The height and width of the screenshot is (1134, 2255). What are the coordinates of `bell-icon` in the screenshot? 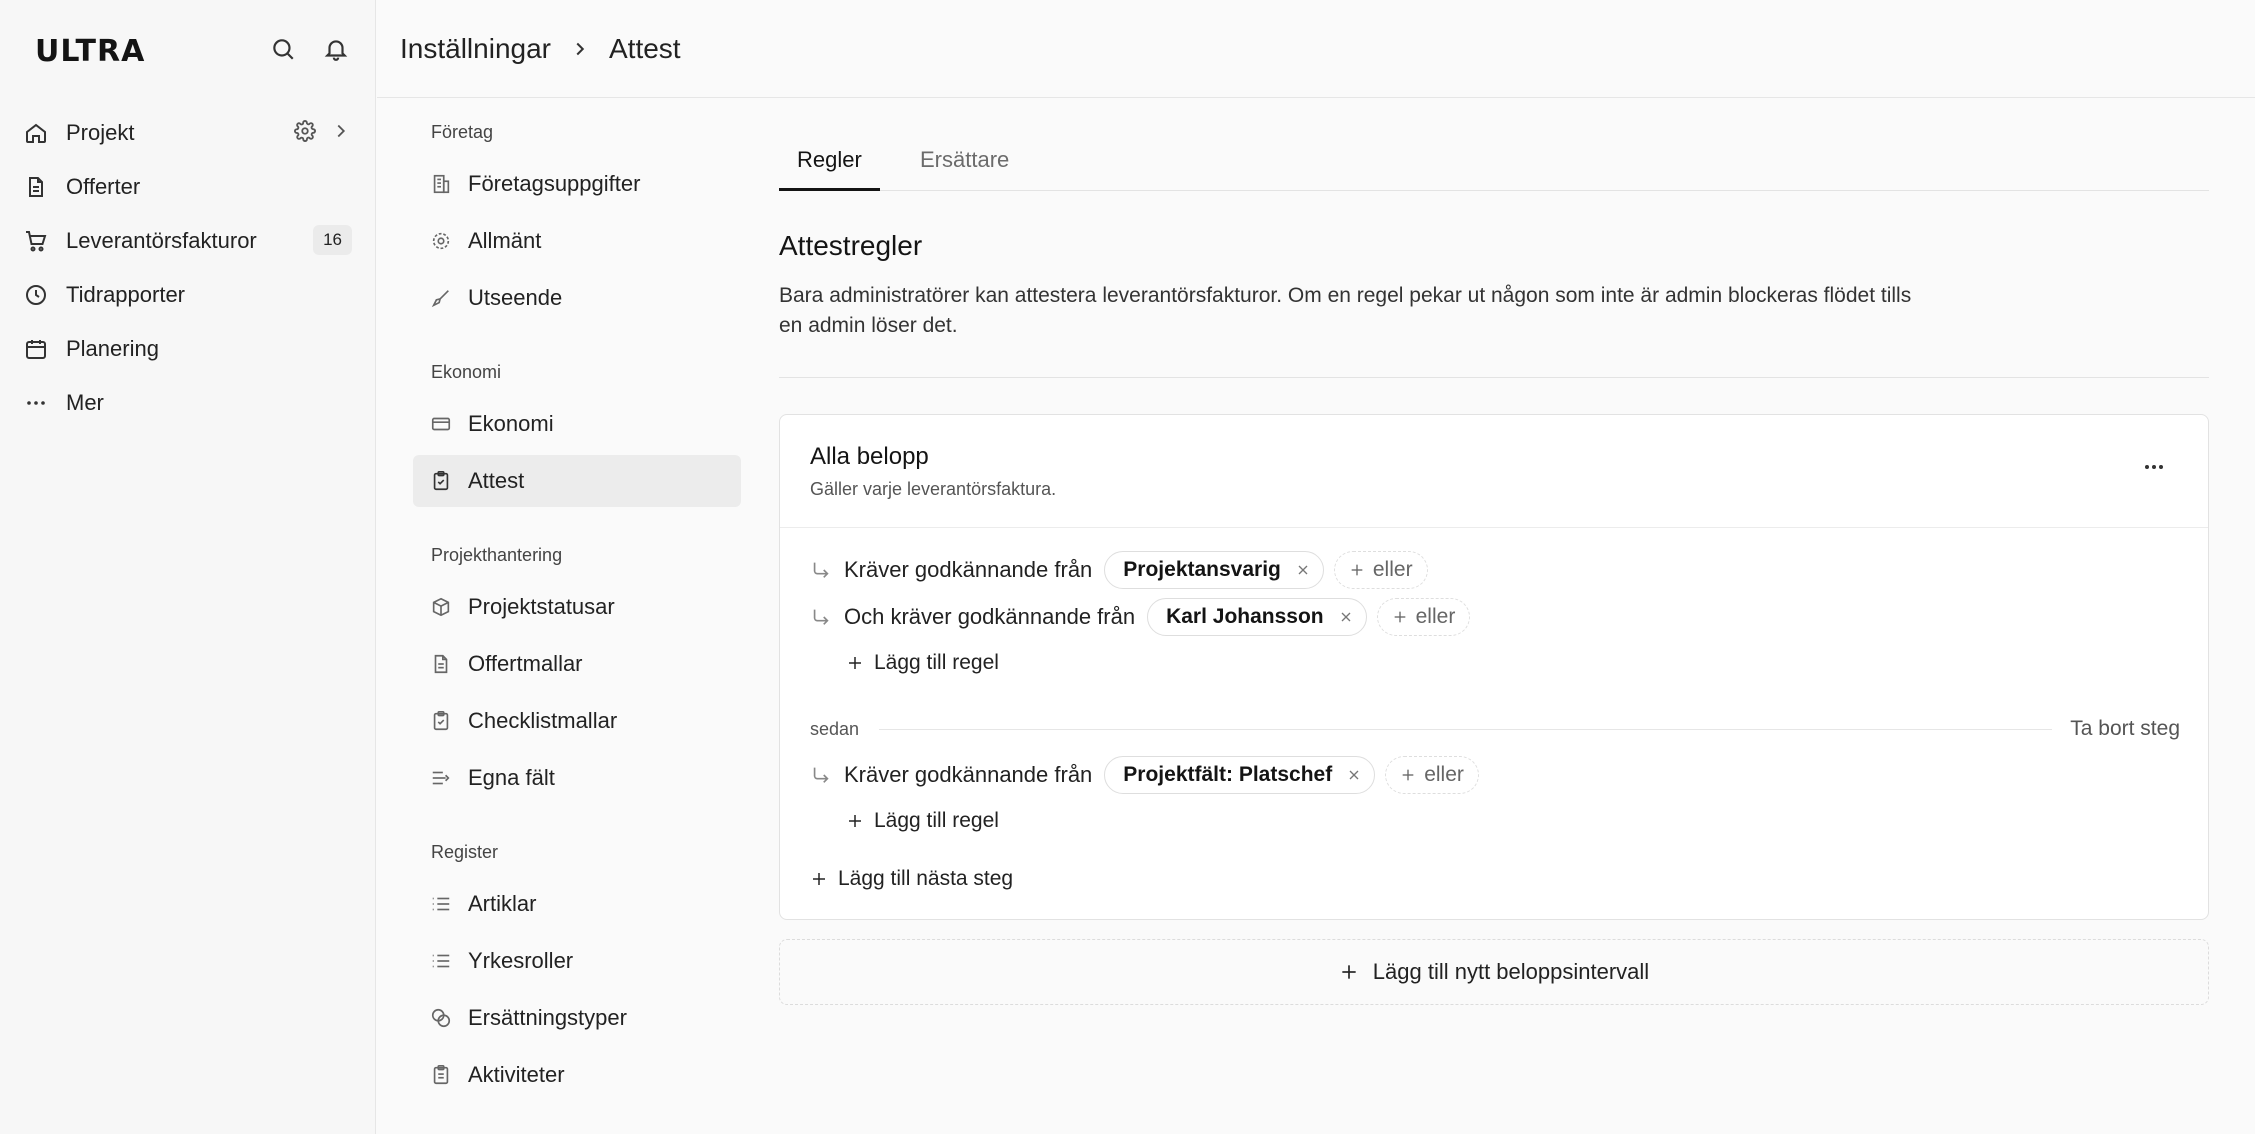 It's located at (337, 50).